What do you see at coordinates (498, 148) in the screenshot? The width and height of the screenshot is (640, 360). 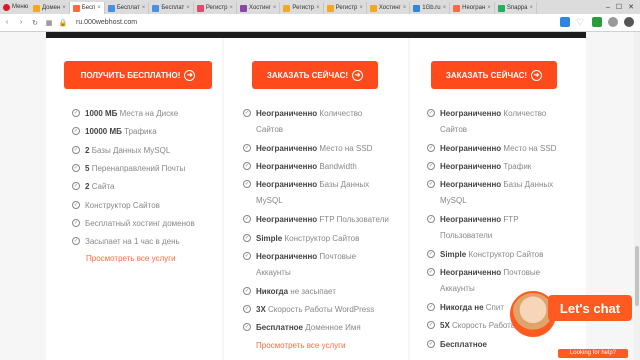 I see `feature-text: Неограниченно Место на SSD` at bounding box center [498, 148].